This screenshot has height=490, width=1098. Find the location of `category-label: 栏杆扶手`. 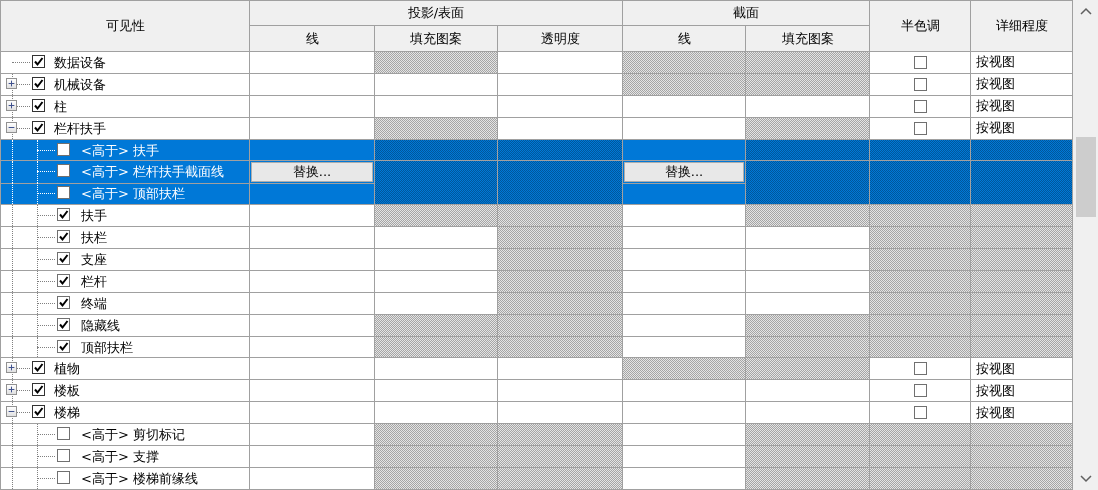

category-label: 栏杆扶手 is located at coordinates (80, 128).